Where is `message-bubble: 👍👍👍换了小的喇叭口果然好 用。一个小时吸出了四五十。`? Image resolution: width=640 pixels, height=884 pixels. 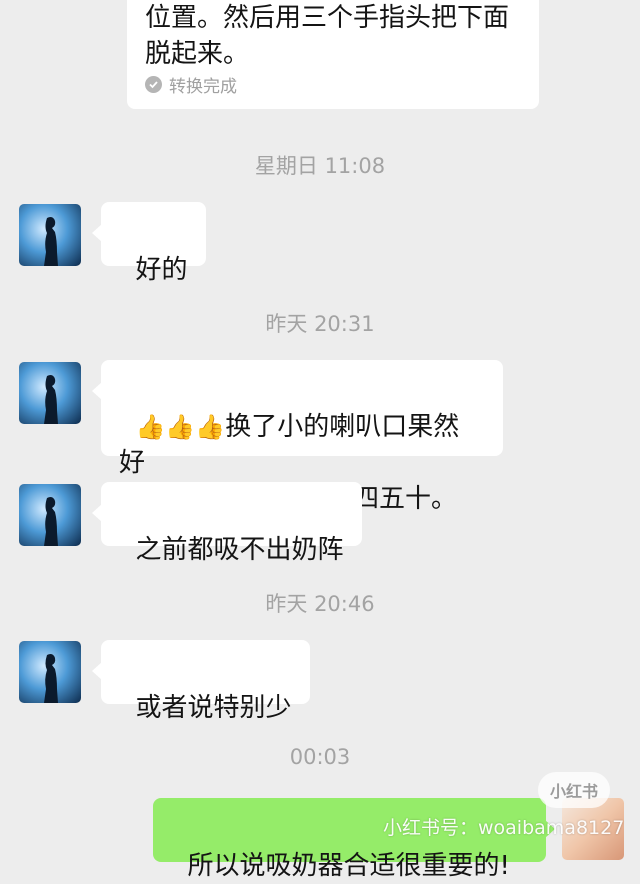
message-bubble: 👍👍👍换了小的喇叭口果然好 用。一个小时吸出了四五十。 is located at coordinates (297, 437).